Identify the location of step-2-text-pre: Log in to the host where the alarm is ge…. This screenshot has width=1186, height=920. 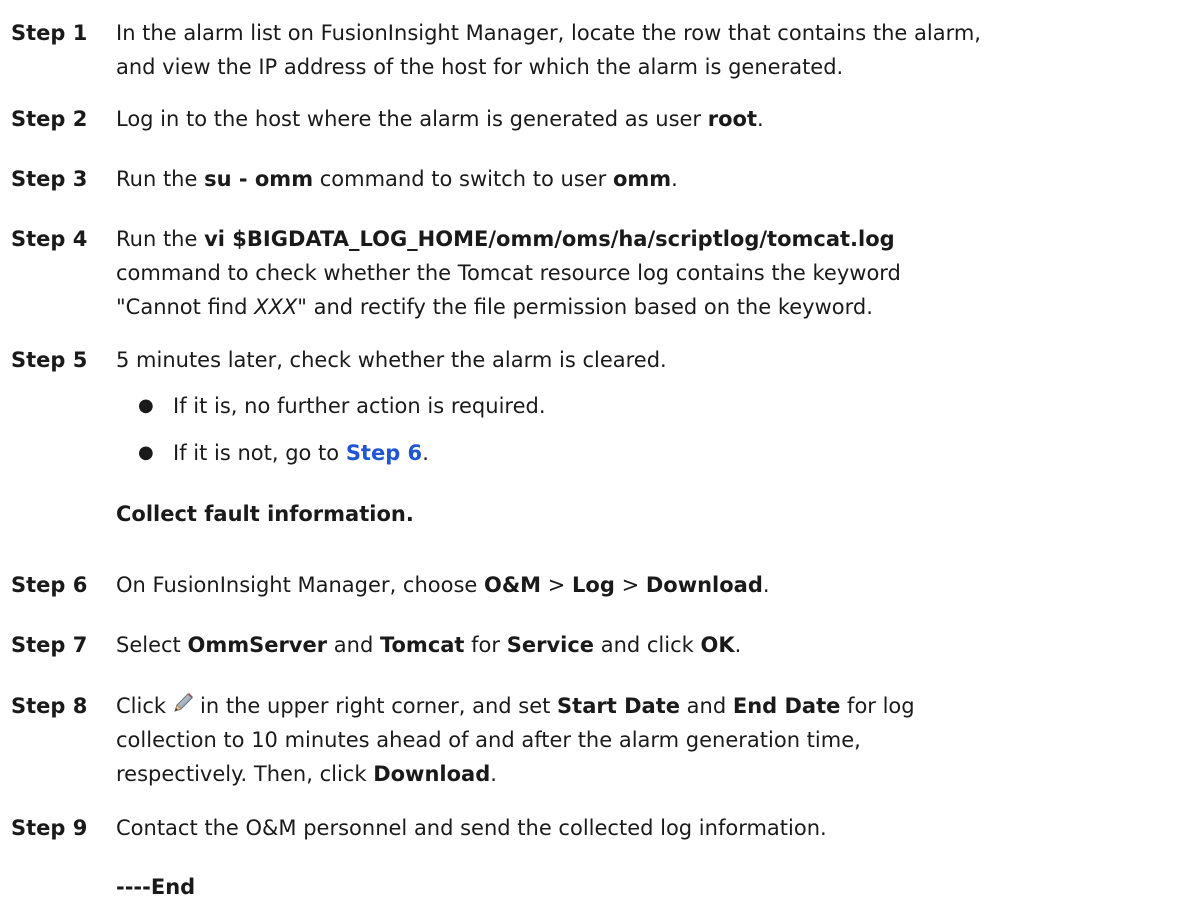
(412, 119).